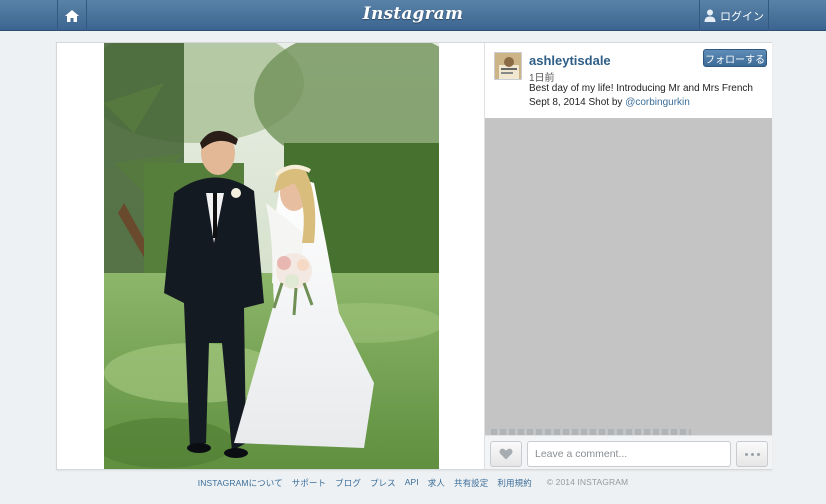 This screenshot has height=504, width=826. I want to click on post-actions, so click(628, 452).